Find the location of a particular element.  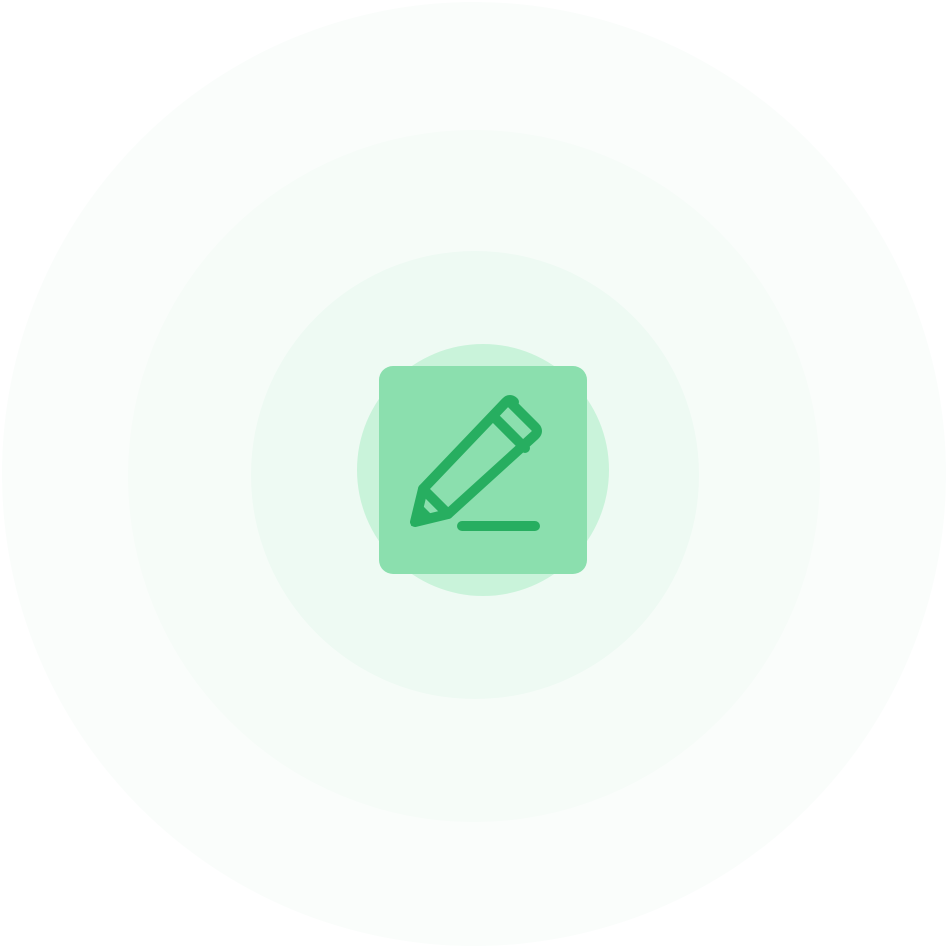

pencil-edit-icon is located at coordinates (476, 463).